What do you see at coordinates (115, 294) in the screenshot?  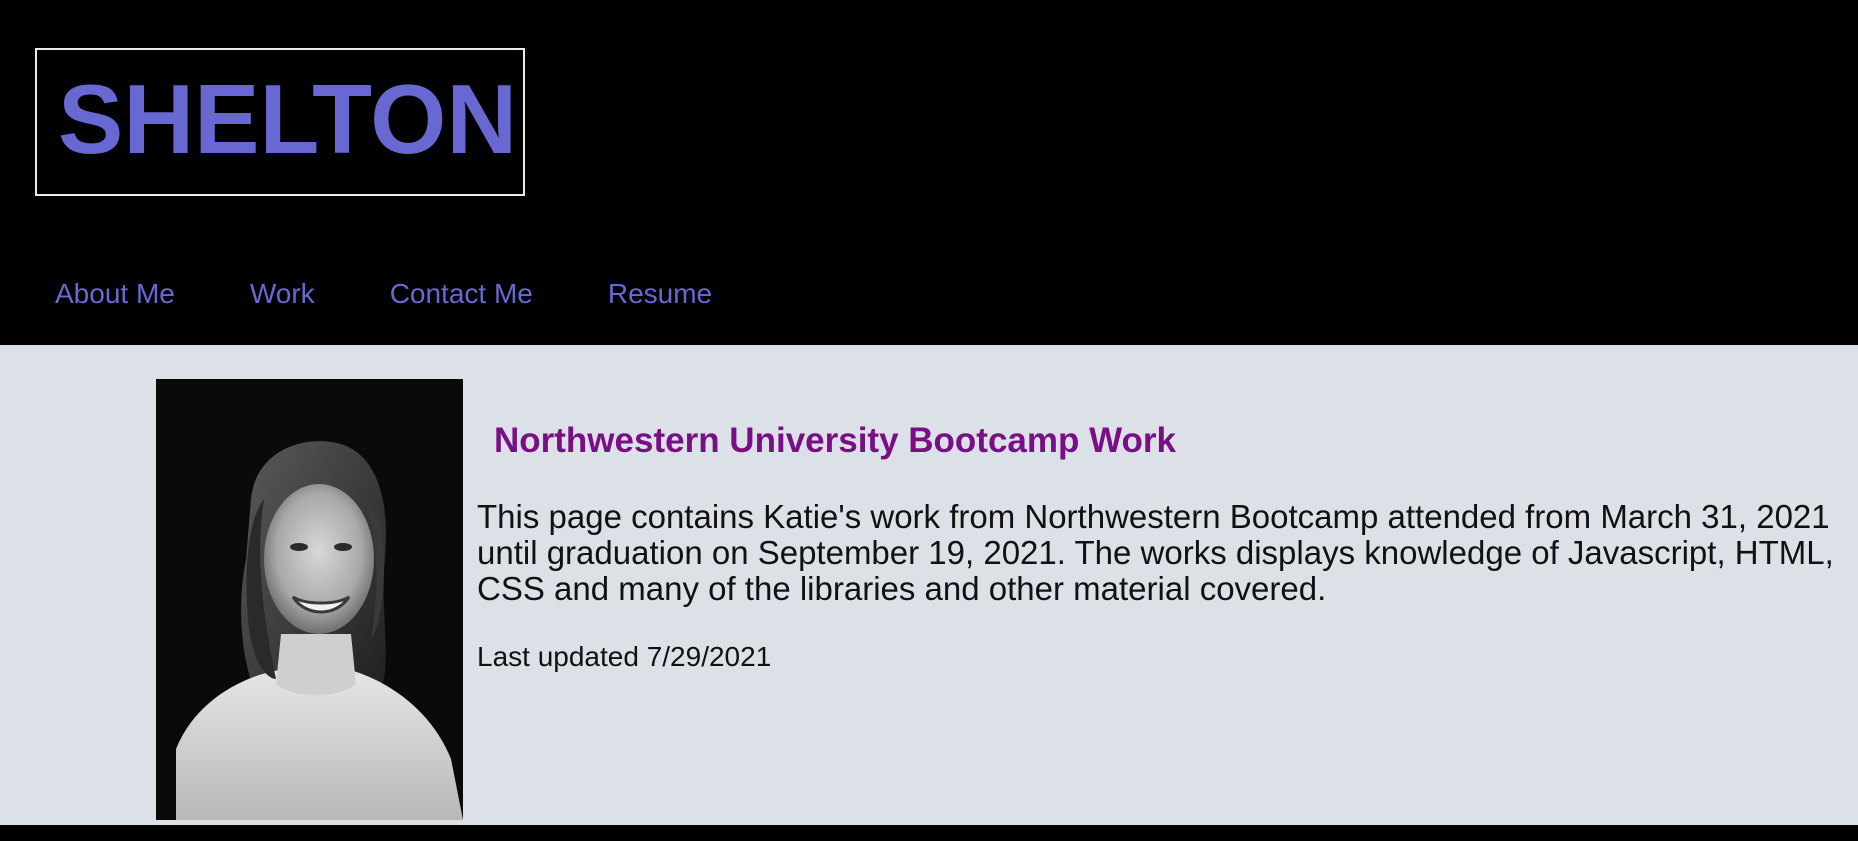 I see `nav-about-me: About Me` at bounding box center [115, 294].